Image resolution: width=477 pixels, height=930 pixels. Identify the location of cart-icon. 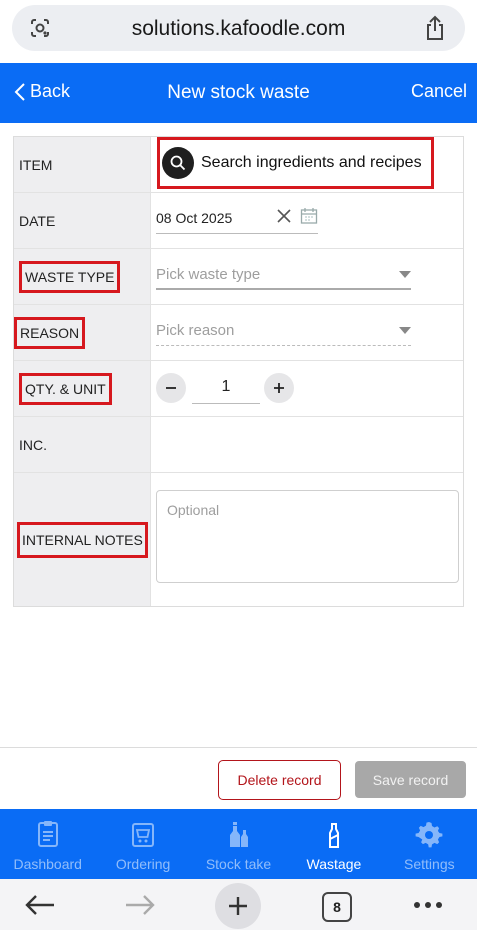
(143, 835).